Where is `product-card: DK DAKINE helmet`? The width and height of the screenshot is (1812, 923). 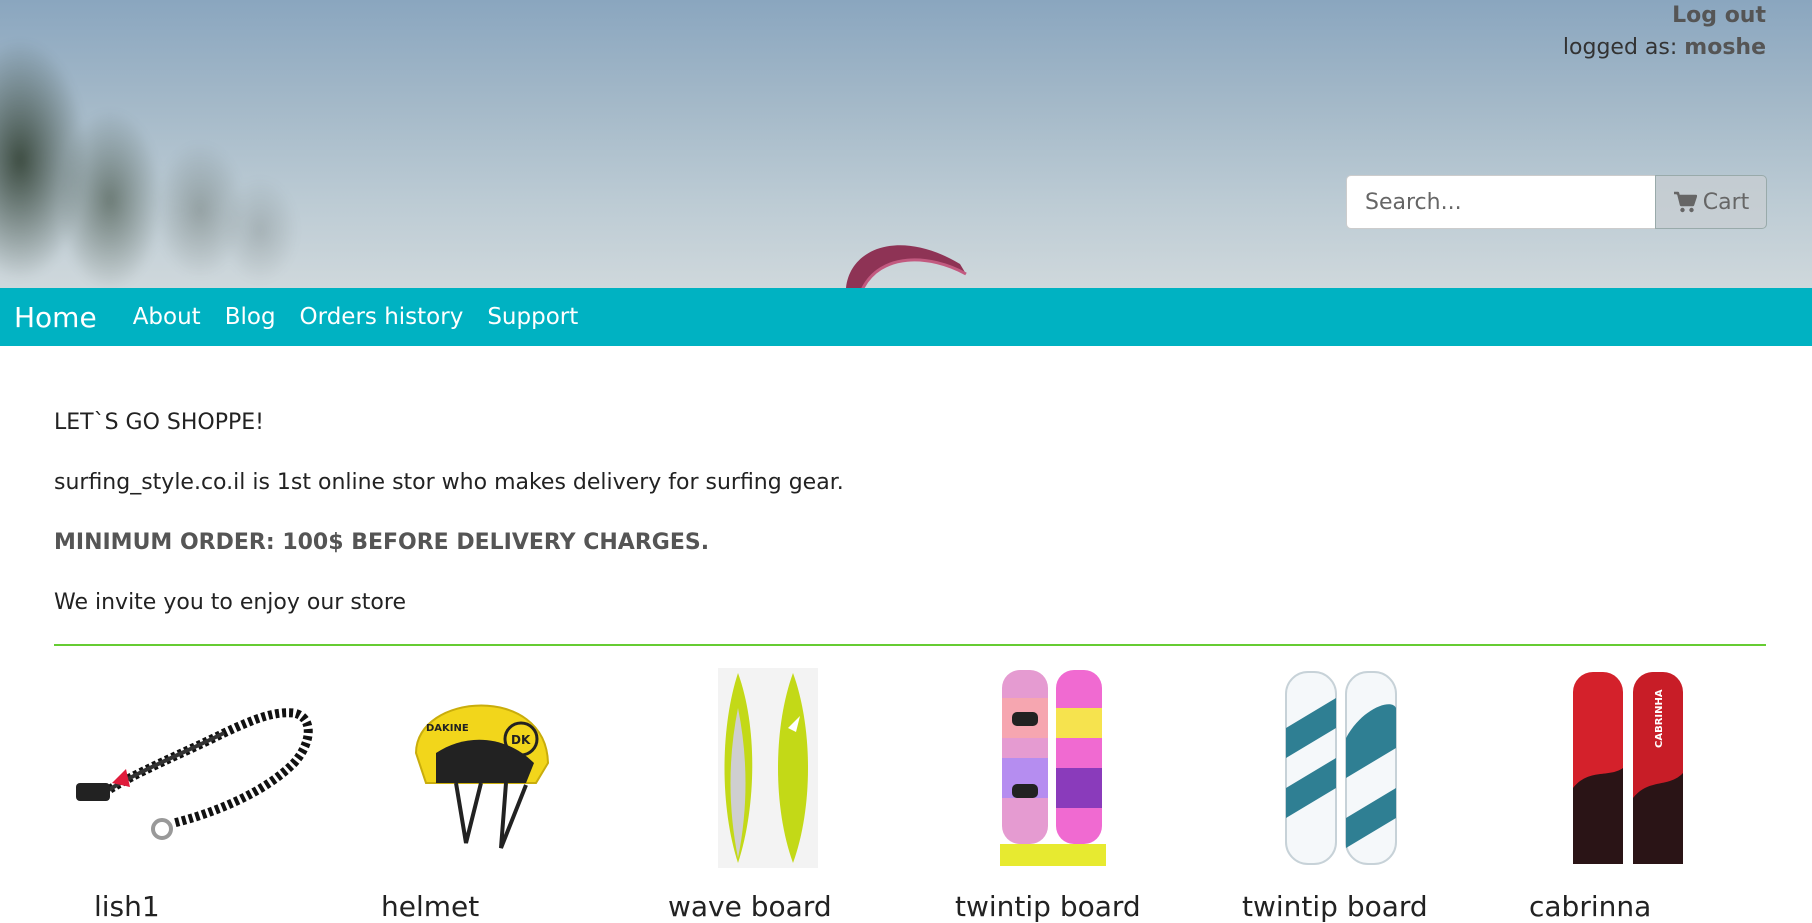 product-card: DK DAKINE helmet is located at coordinates (481, 795).